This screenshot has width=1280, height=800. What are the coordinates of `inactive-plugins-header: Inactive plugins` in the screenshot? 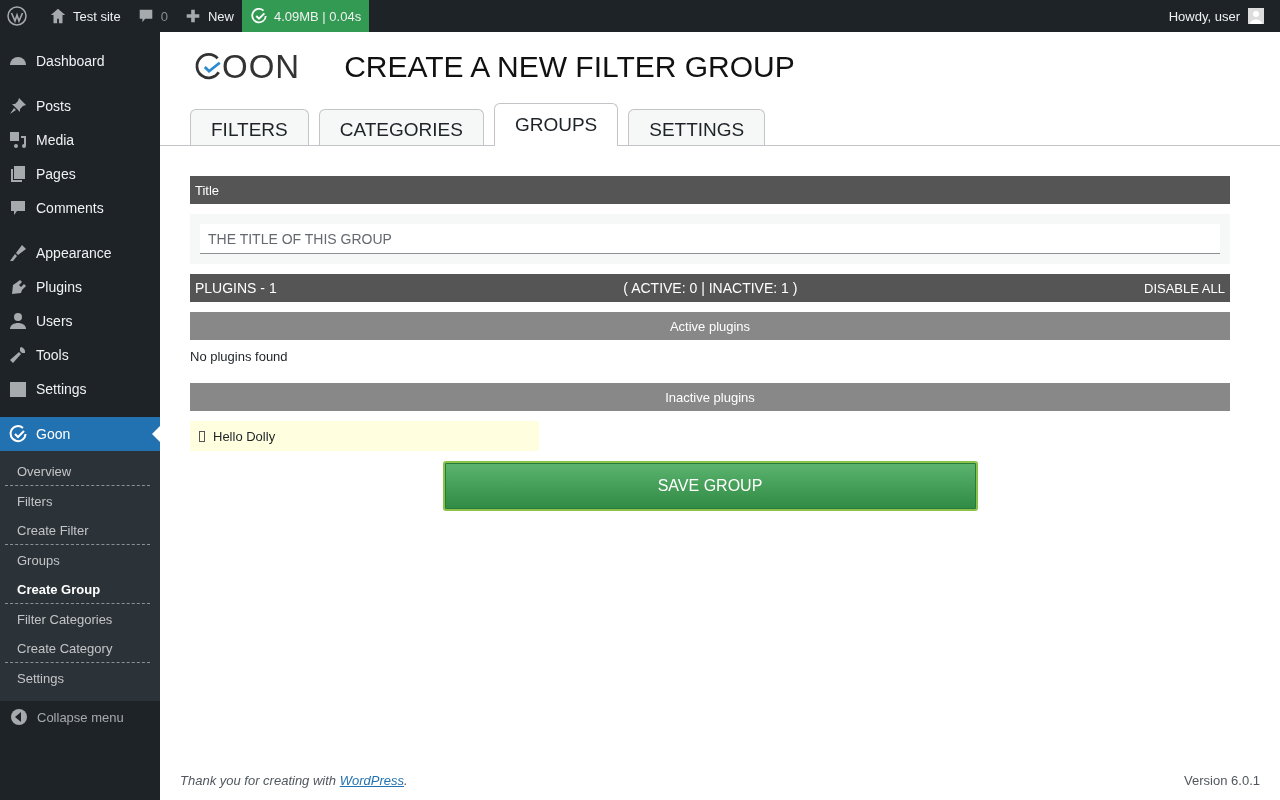 It's located at (710, 397).